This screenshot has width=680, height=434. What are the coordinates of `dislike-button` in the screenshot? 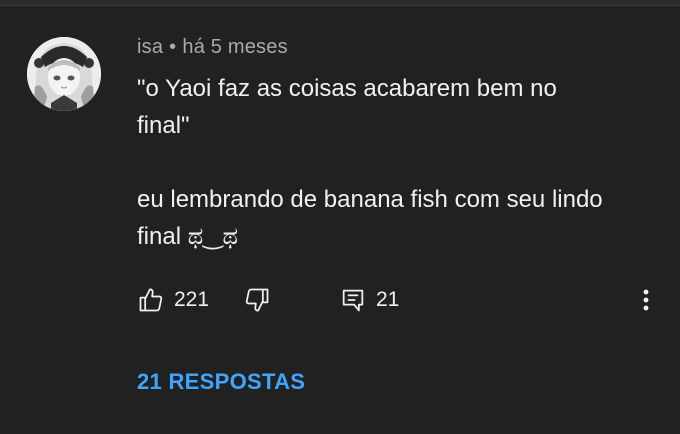 It's located at (257, 300).